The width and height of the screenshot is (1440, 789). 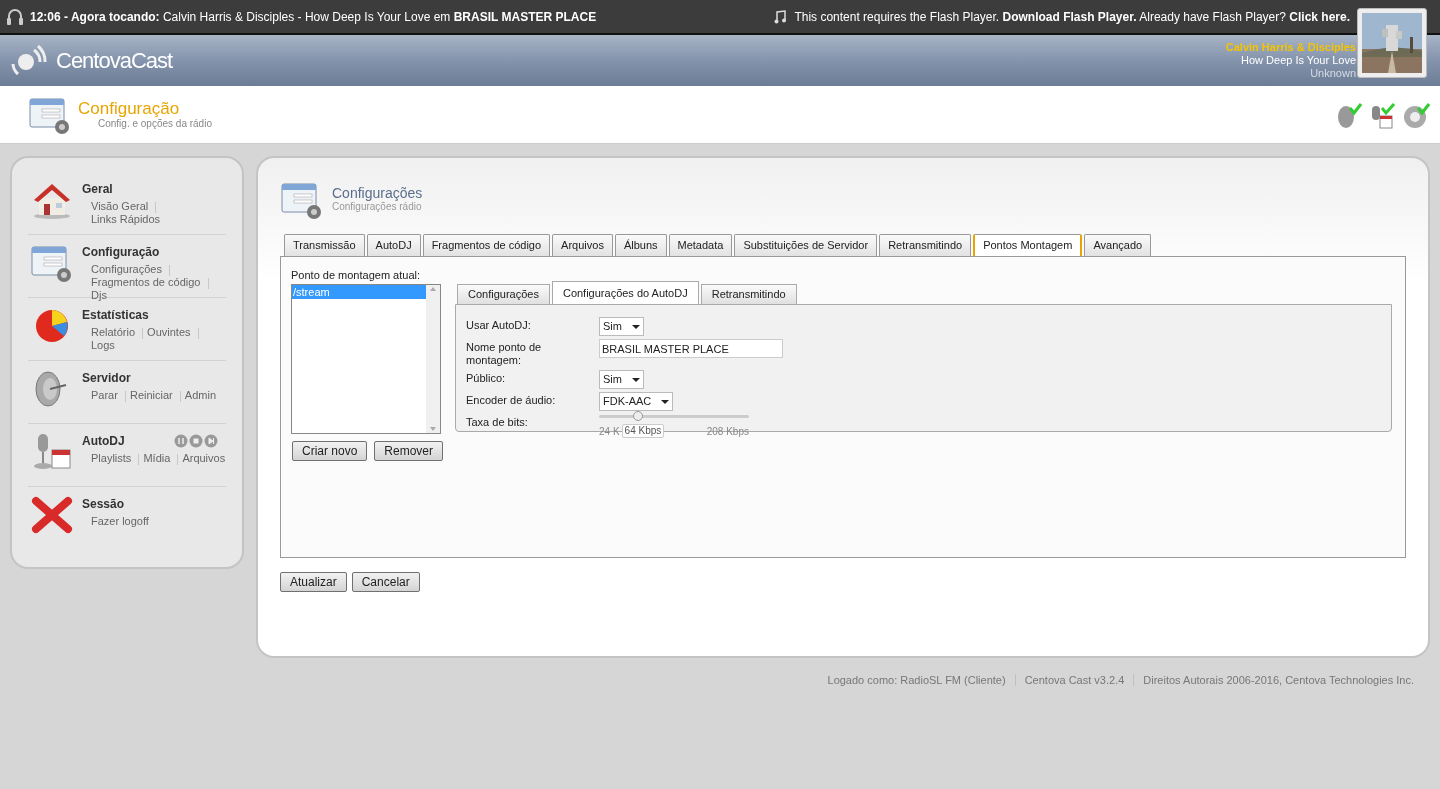 I want to click on sidebar-link: Ouvintes, so click(x=169, y=332).